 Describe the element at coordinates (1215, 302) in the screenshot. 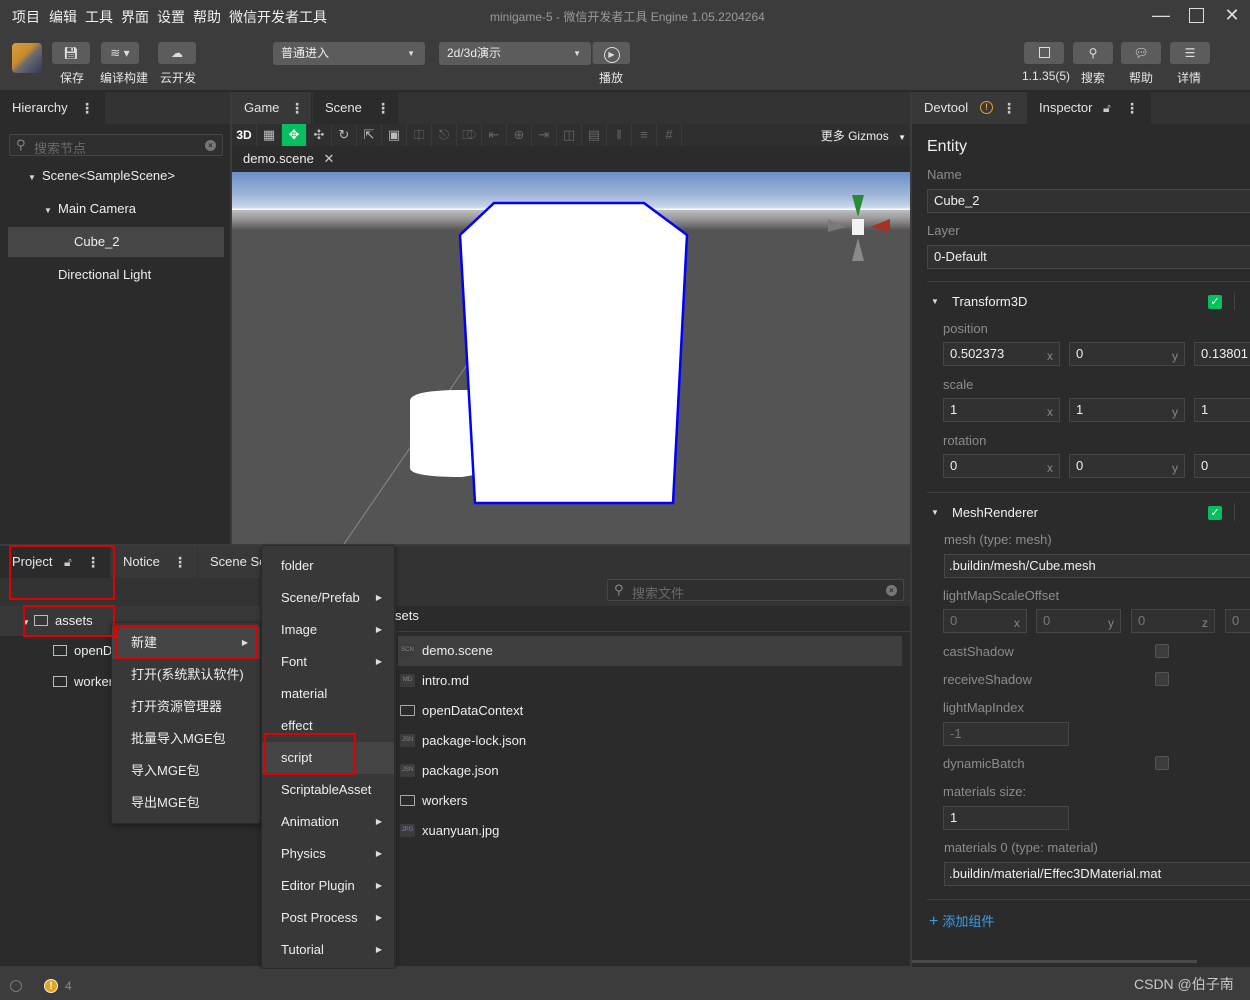

I see `transform3d-enabled-checkbox: ✓` at that location.